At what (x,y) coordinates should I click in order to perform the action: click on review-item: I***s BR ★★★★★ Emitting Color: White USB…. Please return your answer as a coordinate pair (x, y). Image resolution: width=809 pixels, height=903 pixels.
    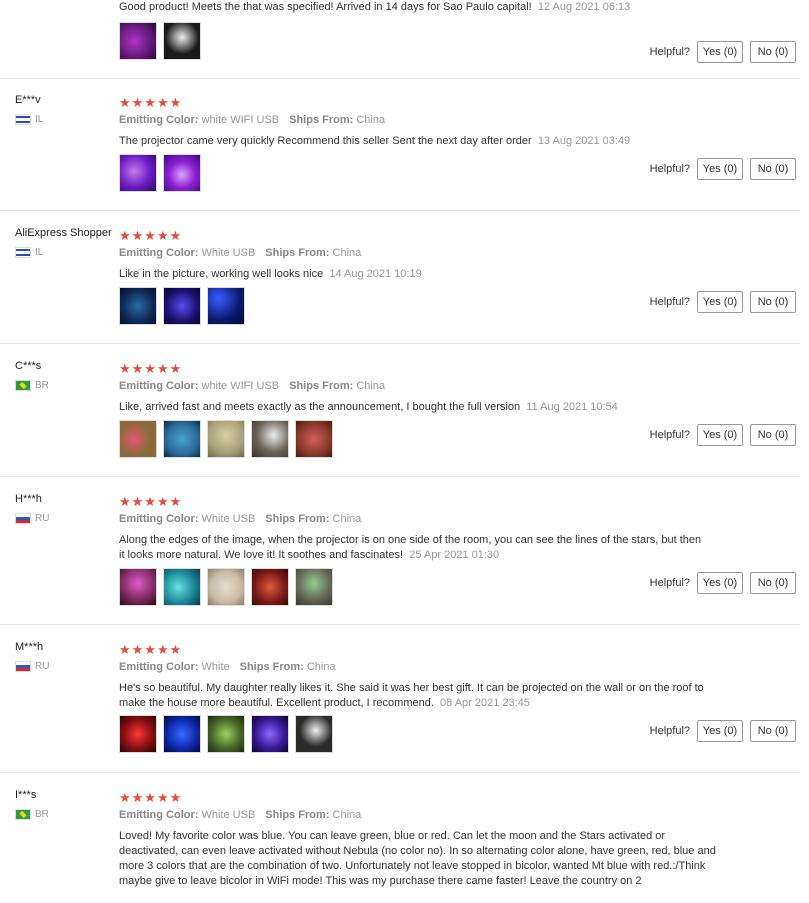
    Looking at the image, I should click on (400, 838).